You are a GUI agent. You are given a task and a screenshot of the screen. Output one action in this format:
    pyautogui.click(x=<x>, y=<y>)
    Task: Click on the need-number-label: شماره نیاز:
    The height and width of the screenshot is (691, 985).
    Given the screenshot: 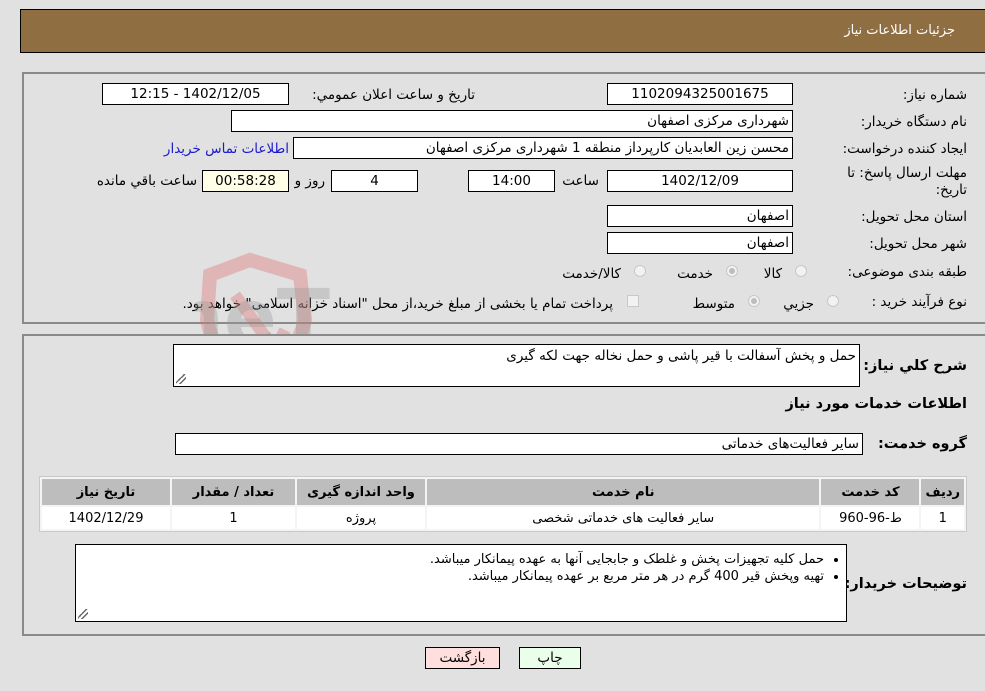 What is the action you would take?
    pyautogui.click(x=934, y=95)
    